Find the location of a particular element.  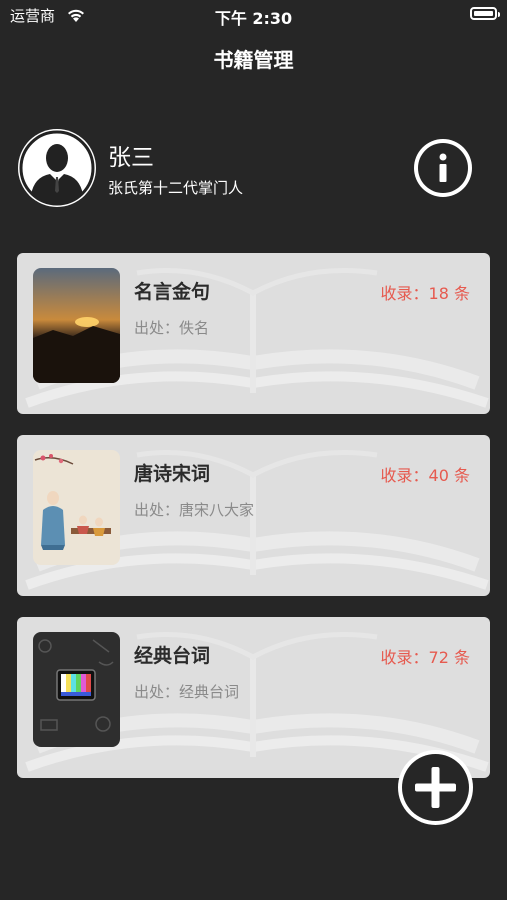

info-button is located at coordinates (443, 168).